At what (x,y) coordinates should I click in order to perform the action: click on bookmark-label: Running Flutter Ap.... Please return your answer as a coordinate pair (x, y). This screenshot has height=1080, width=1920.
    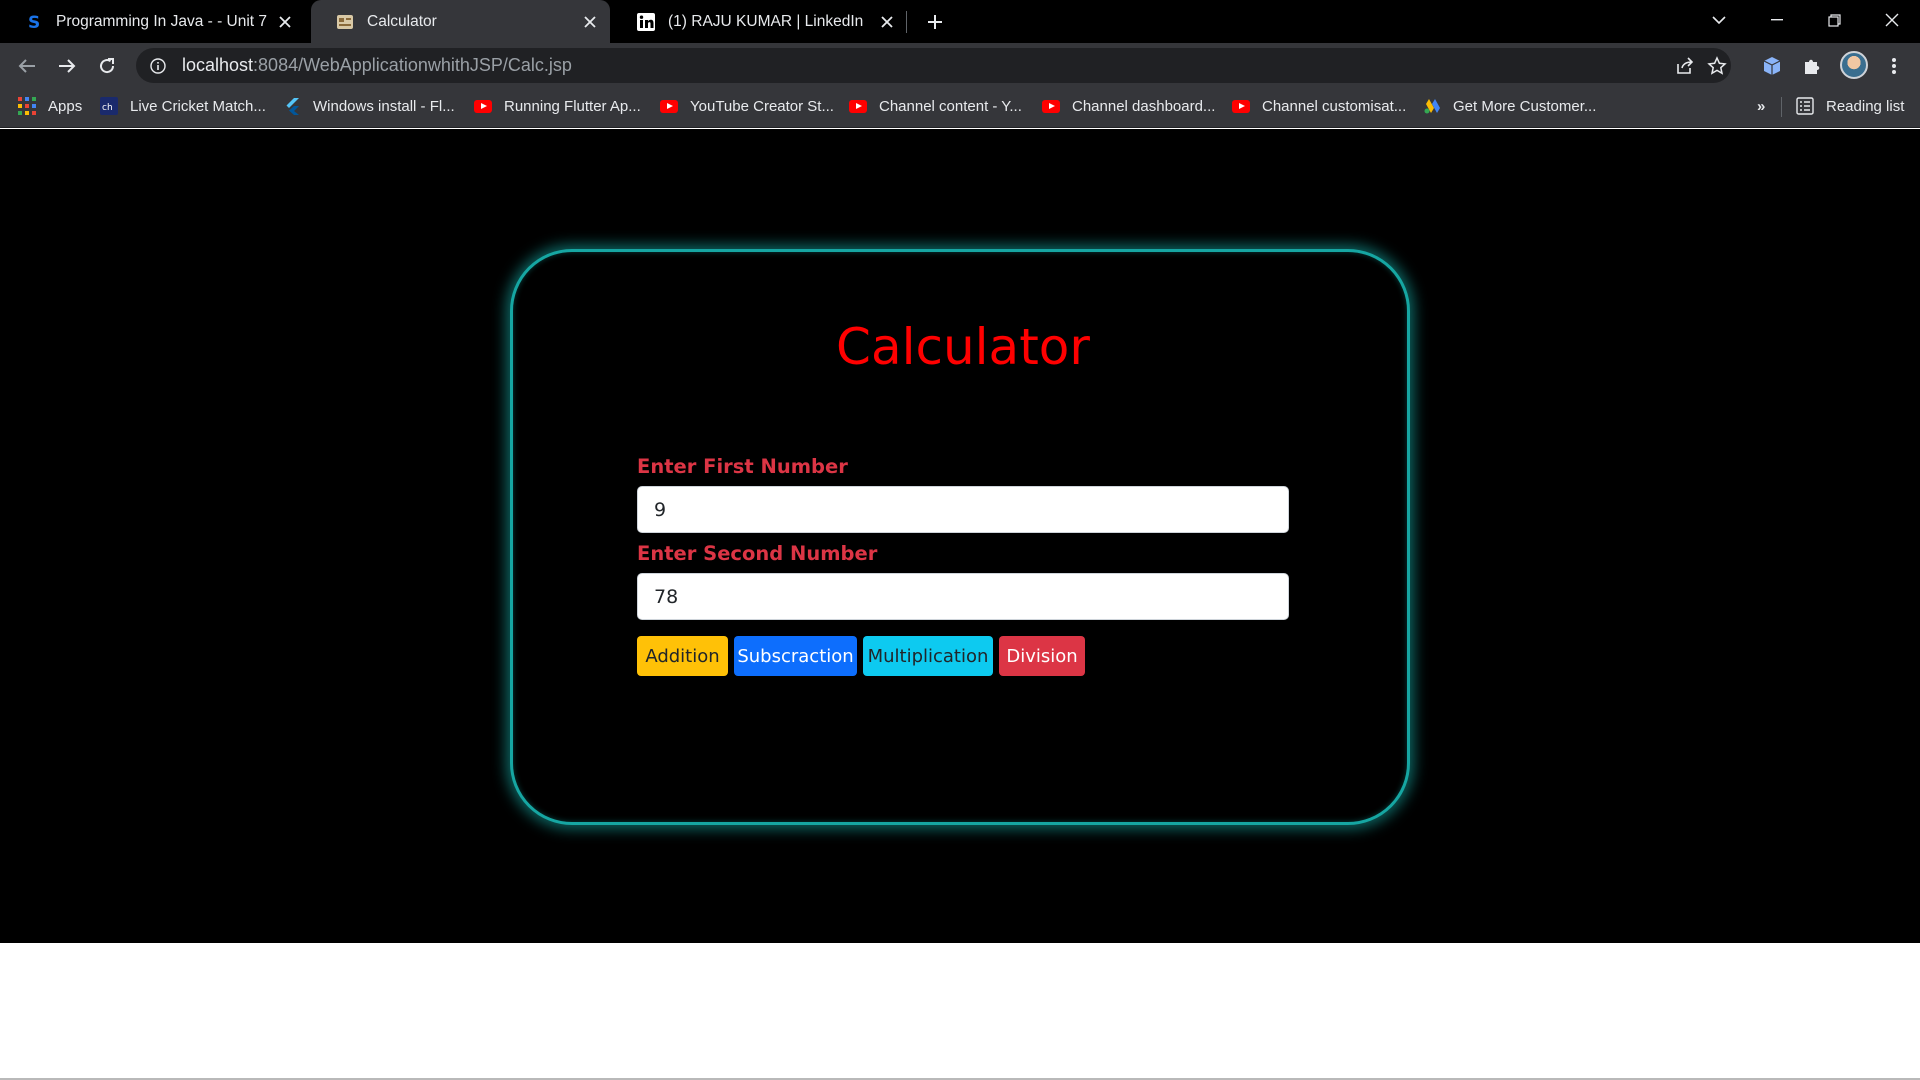
    Looking at the image, I should click on (572, 106).